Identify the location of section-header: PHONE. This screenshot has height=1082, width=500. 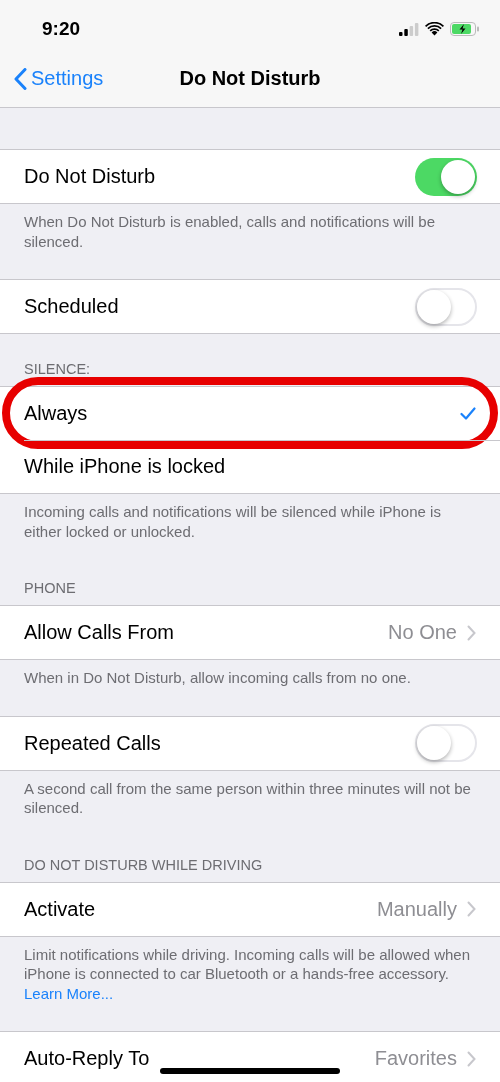
(50, 588).